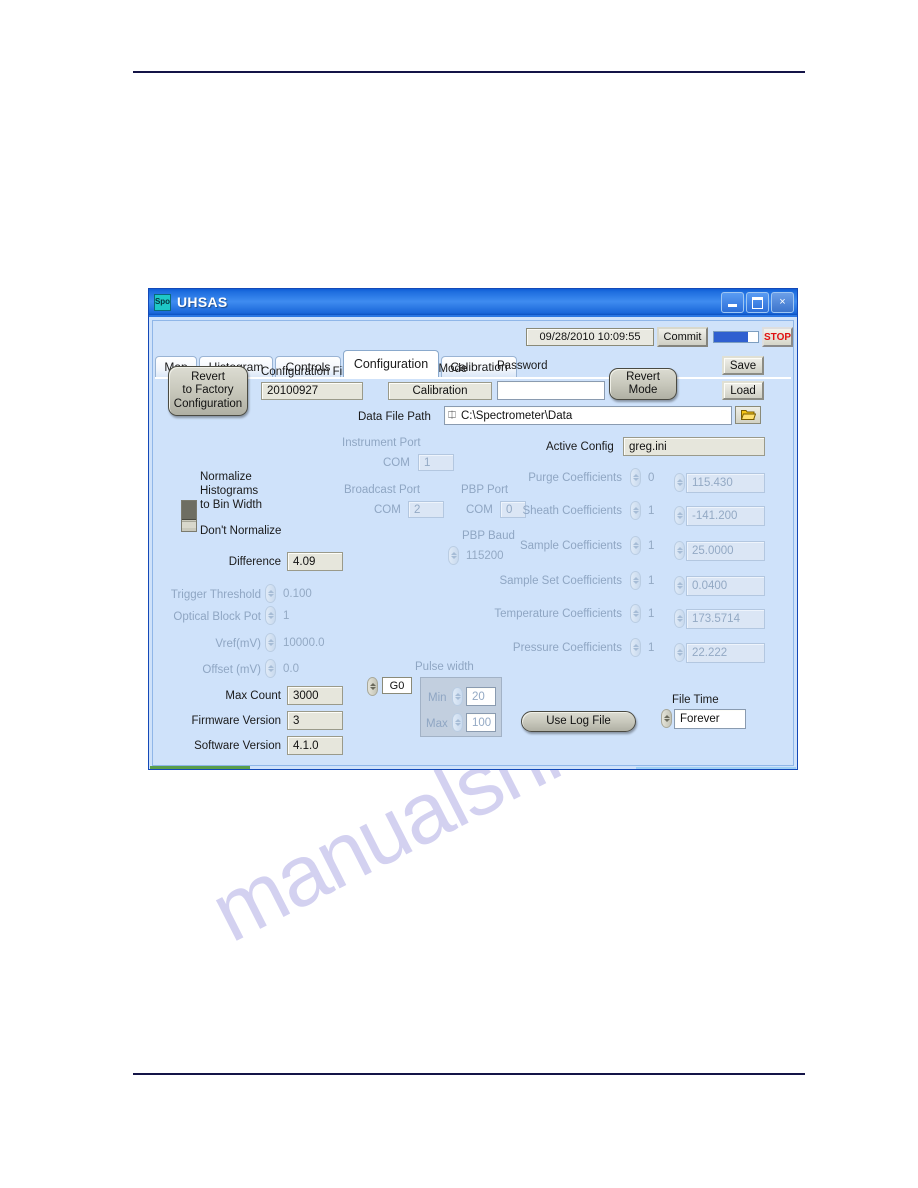 The image size is (918, 1188). What do you see at coordinates (635, 647) in the screenshot?
I see `pressure-coefficients-index-spinner` at bounding box center [635, 647].